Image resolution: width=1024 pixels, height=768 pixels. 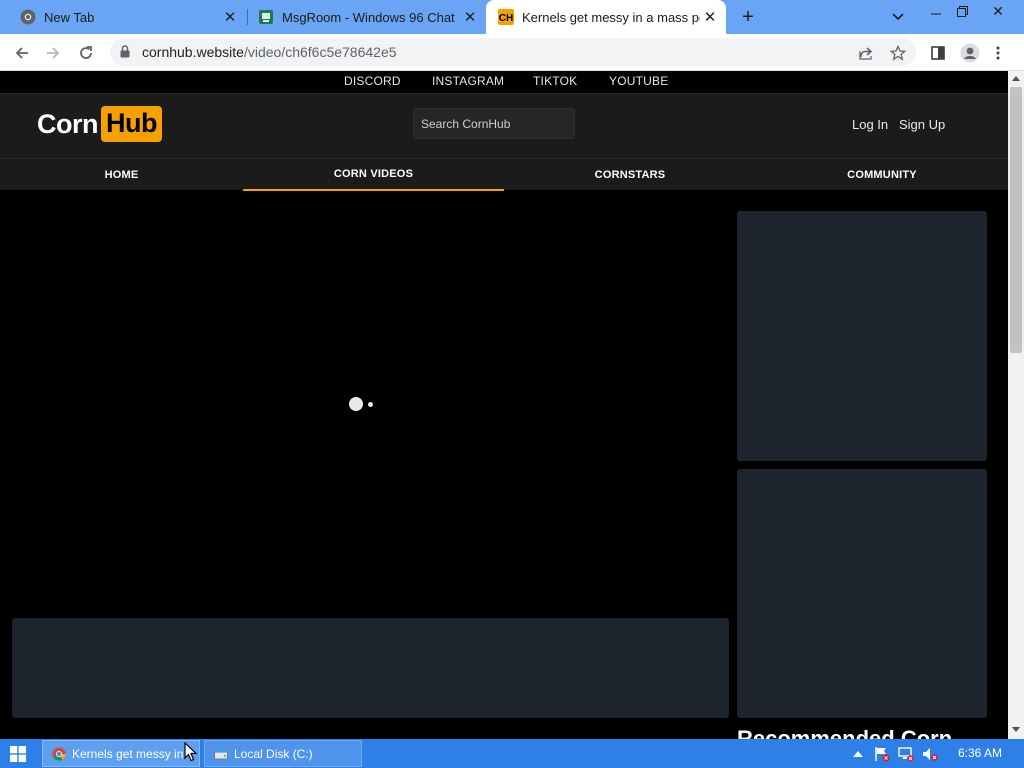 What do you see at coordinates (1016, 78) in the screenshot?
I see `scroll-up-arrow` at bounding box center [1016, 78].